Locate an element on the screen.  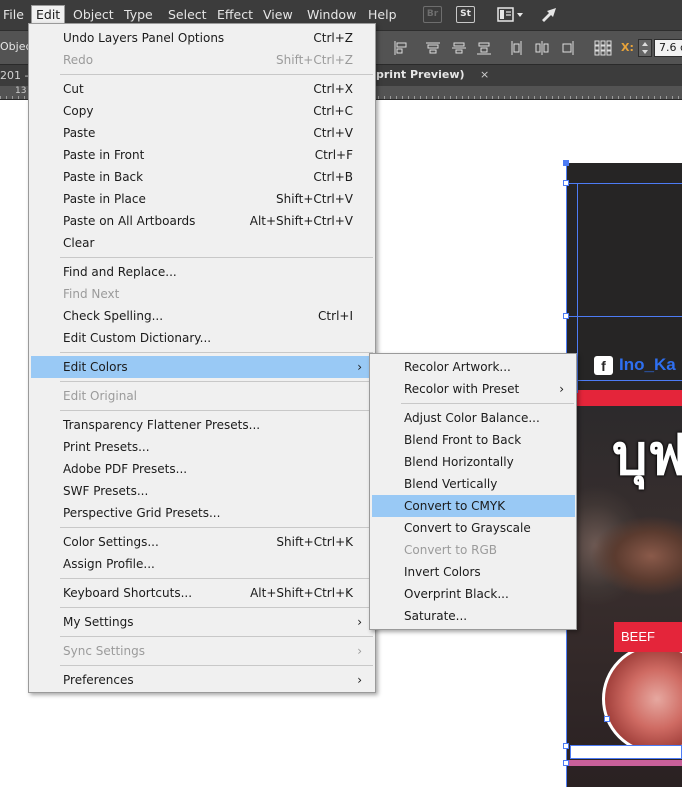
distribute-left-icon is located at coordinates (517, 48).